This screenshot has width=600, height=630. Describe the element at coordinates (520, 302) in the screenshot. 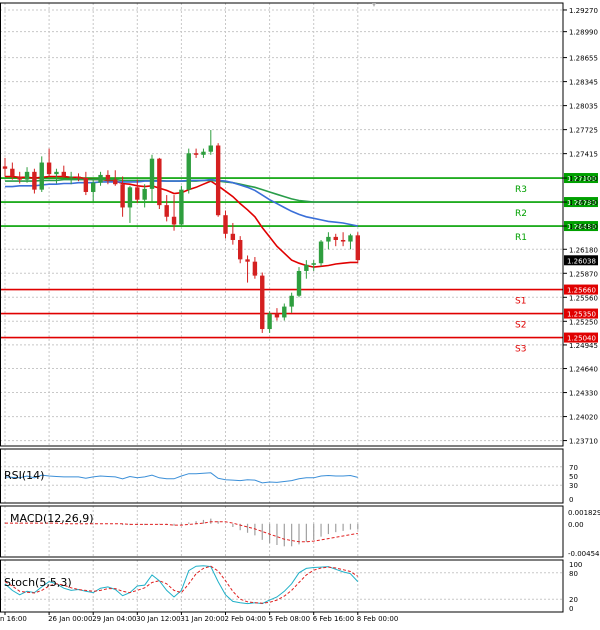

I see `pivot-level-name: S1` at that location.